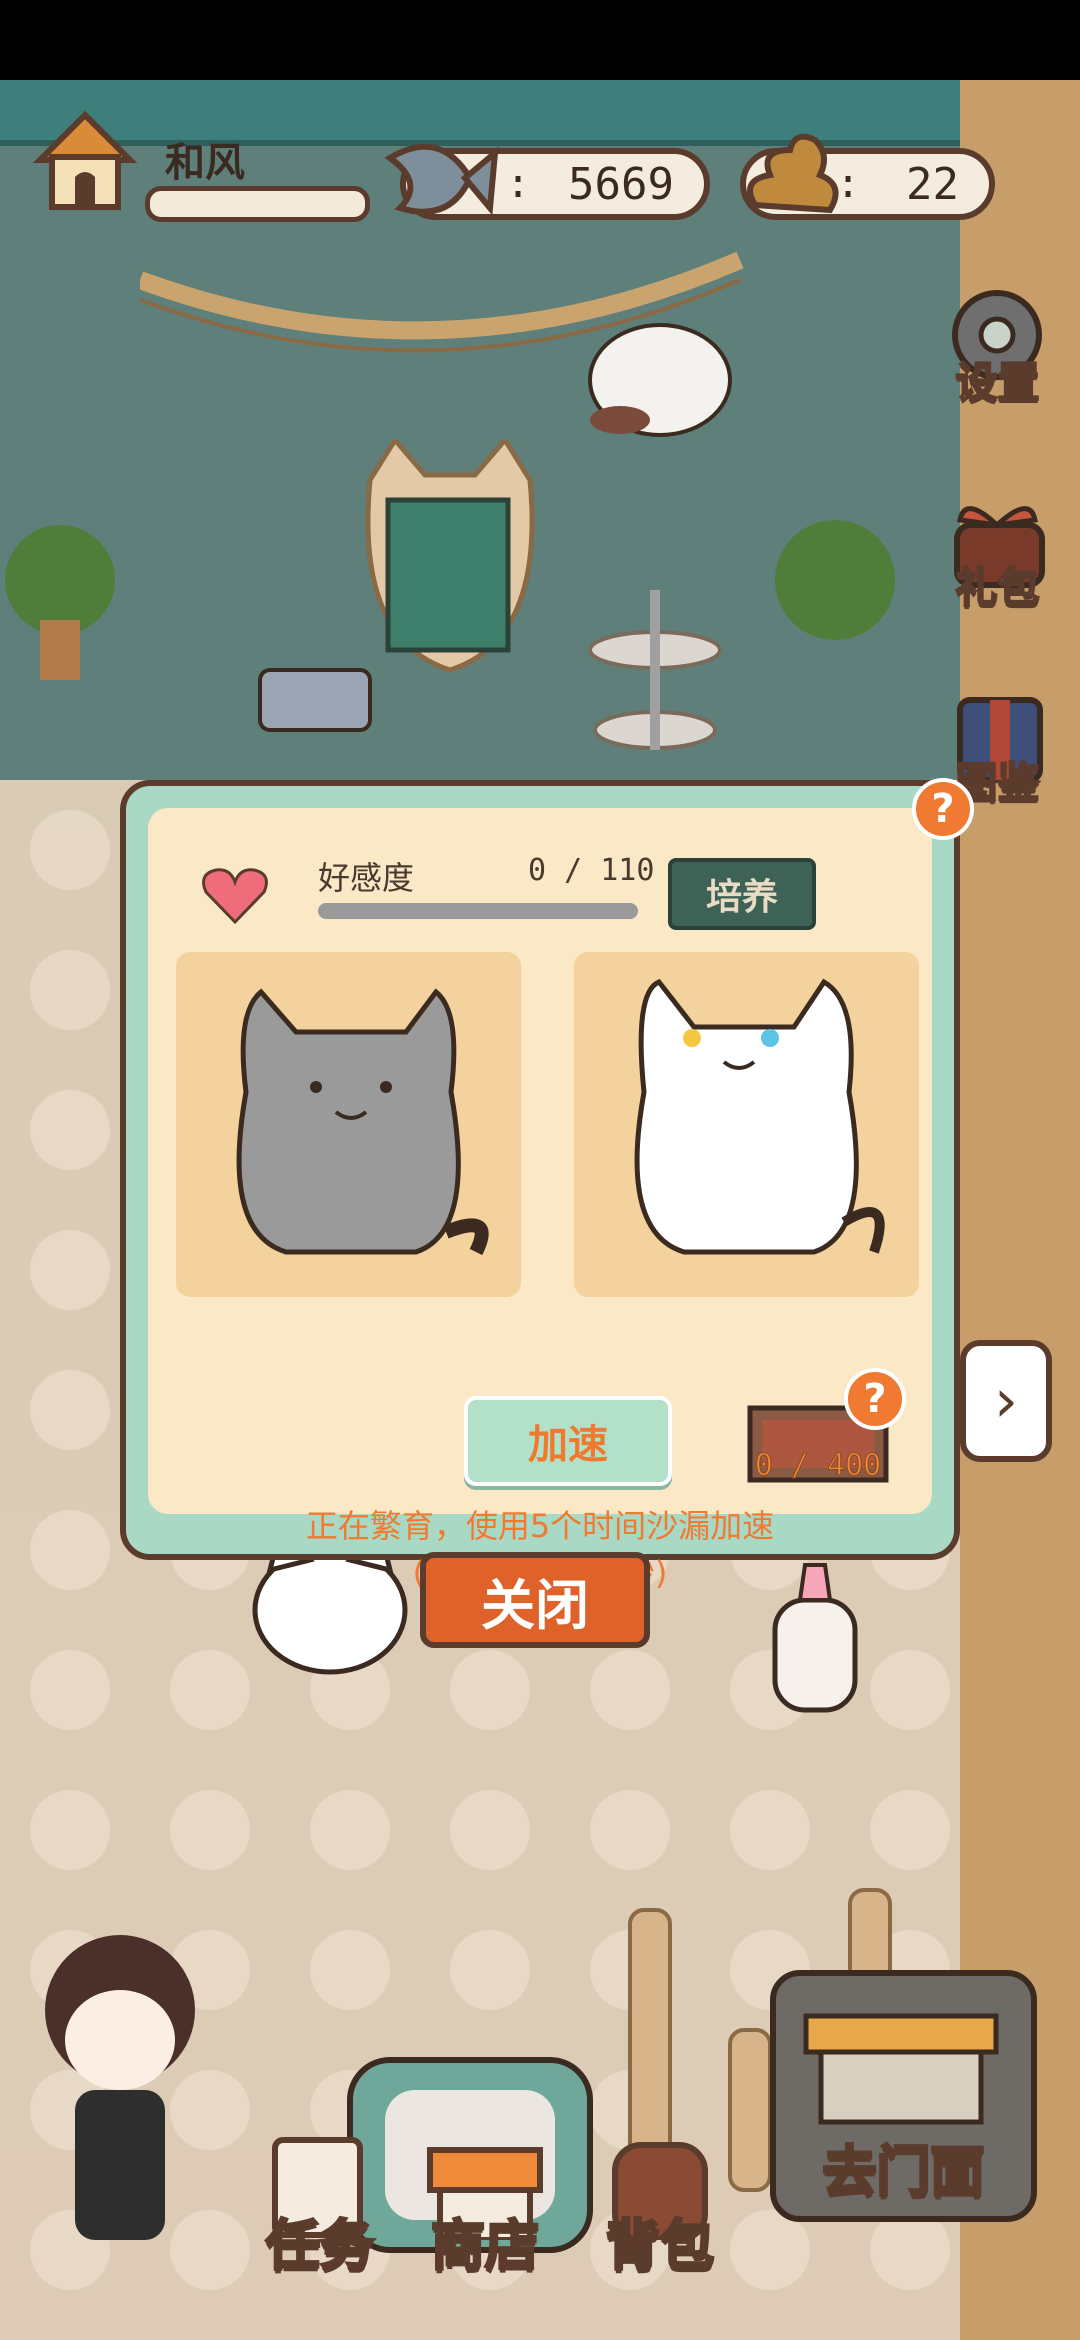 The width and height of the screenshot is (1080, 2340). I want to click on litter-value: 22, so click(932, 184).